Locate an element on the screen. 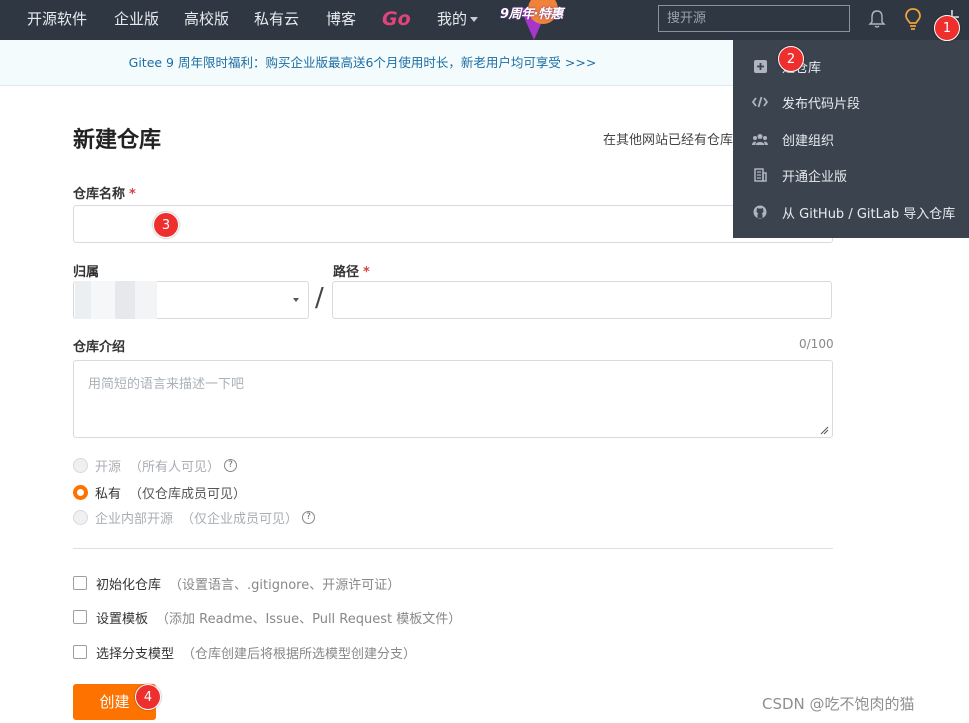 The height and width of the screenshot is (723, 969). search-input: 搜开源 is located at coordinates (754, 18).